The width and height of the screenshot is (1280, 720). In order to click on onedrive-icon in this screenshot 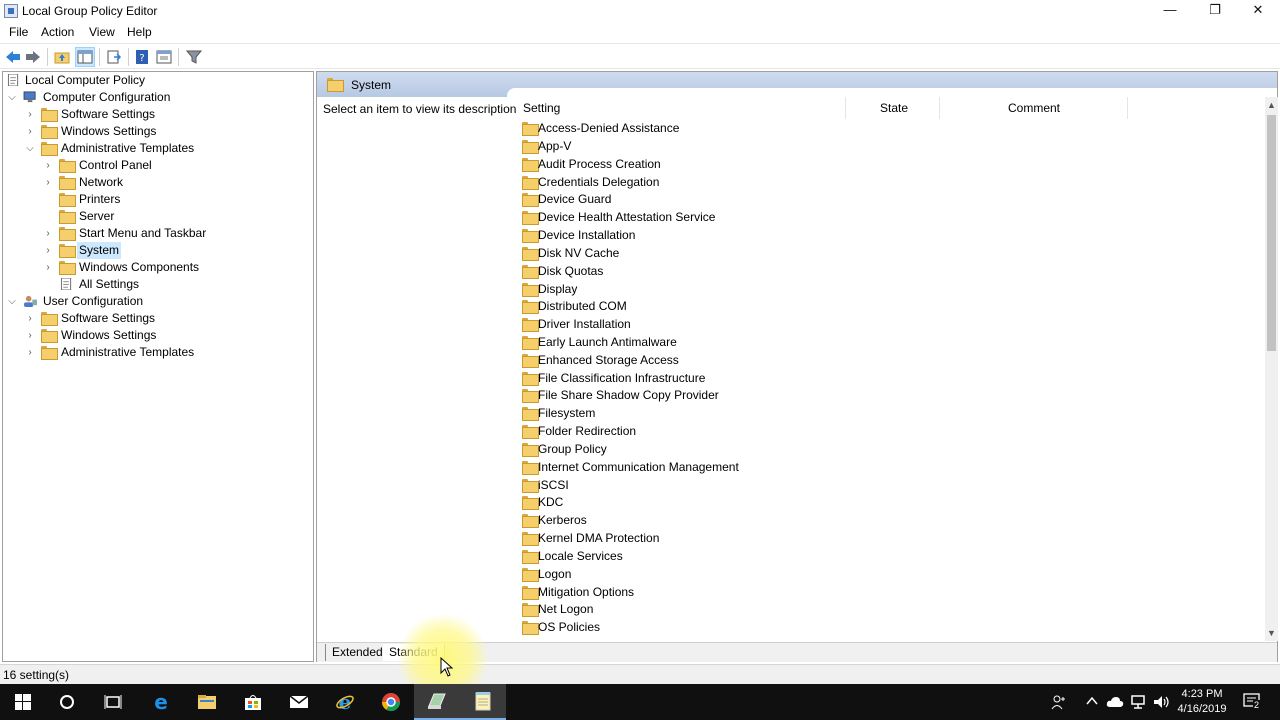, I will do `click(1115, 702)`.